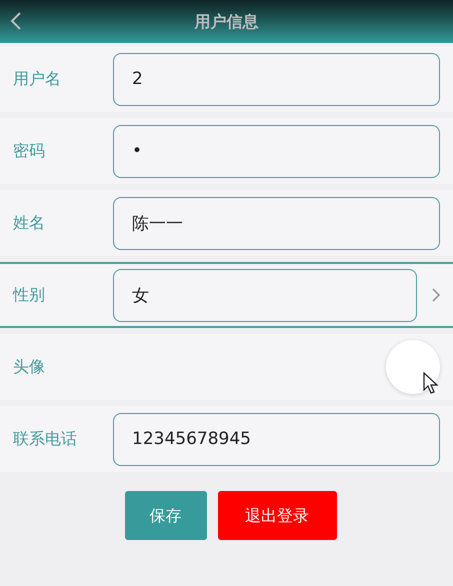  I want to click on text-field: 陈一一, so click(276, 223).